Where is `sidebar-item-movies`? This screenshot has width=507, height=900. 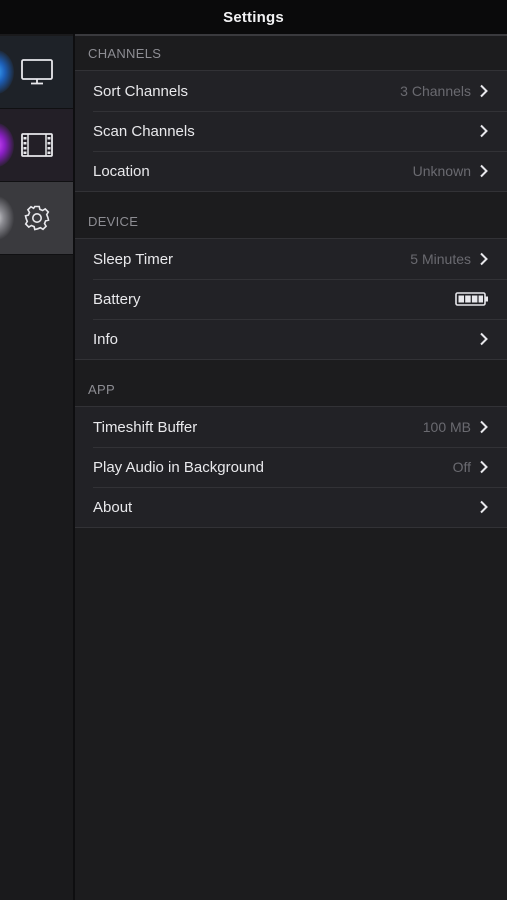 sidebar-item-movies is located at coordinates (36, 145).